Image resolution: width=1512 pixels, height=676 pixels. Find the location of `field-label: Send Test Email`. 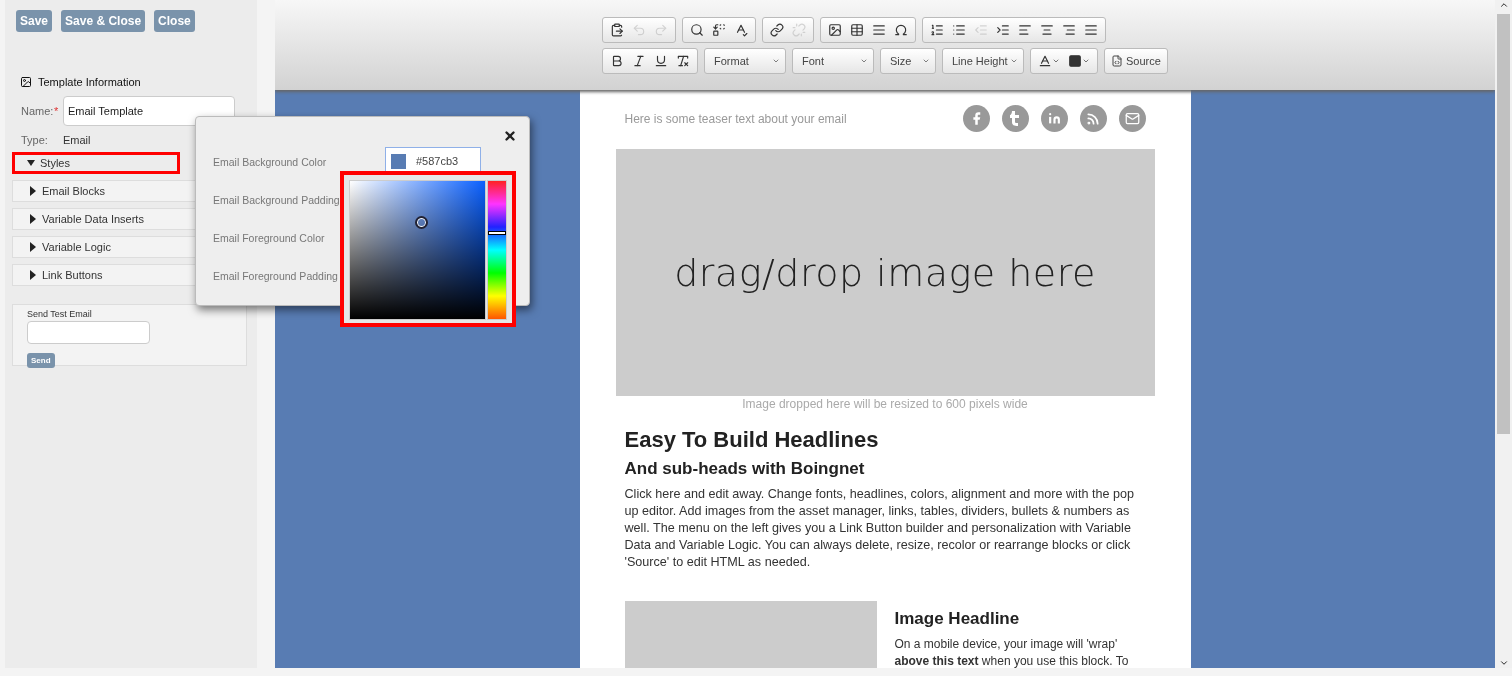

field-label: Send Test Email is located at coordinates (60, 314).